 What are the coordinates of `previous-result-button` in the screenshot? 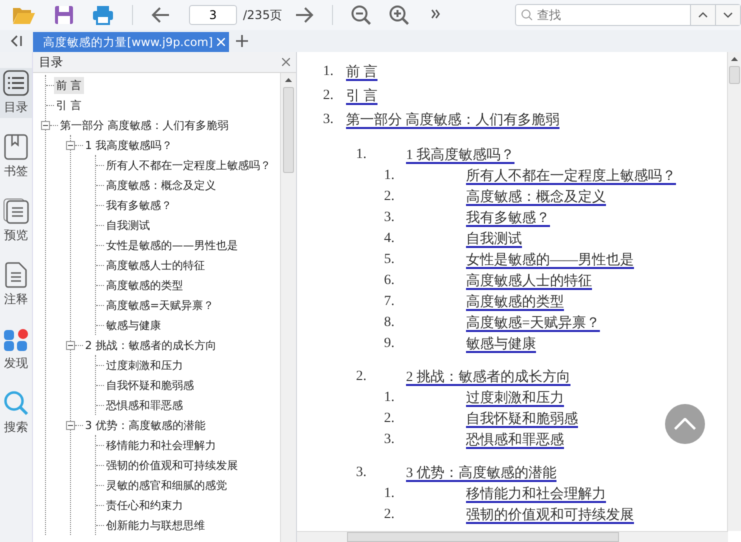 It's located at (702, 15).